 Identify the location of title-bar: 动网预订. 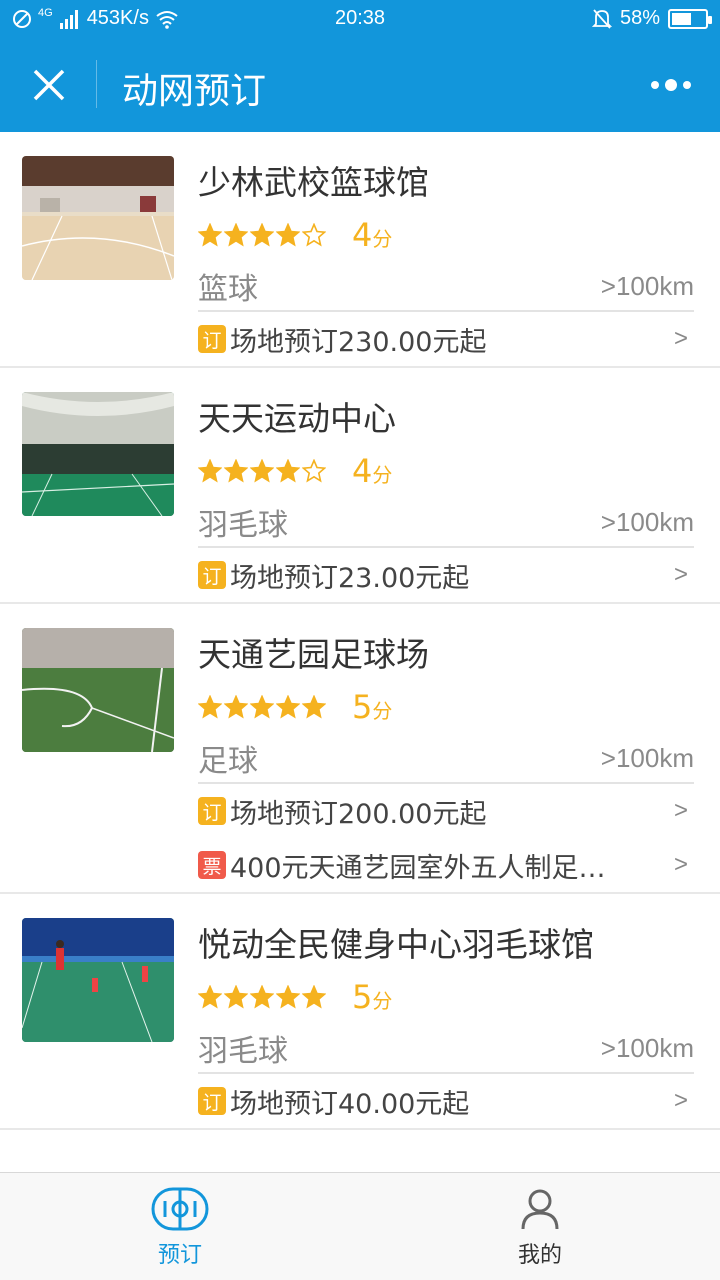
(360, 85).